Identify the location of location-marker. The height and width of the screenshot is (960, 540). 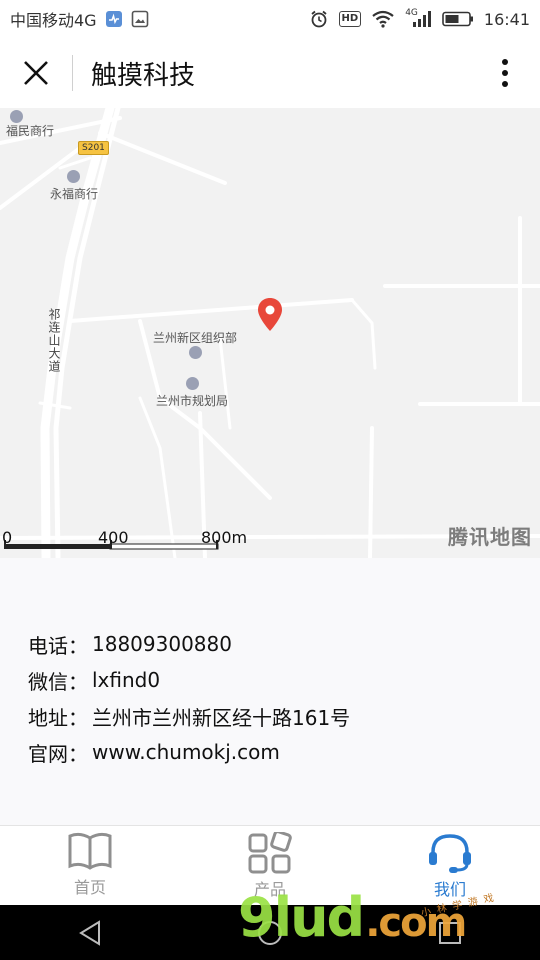
(270, 314).